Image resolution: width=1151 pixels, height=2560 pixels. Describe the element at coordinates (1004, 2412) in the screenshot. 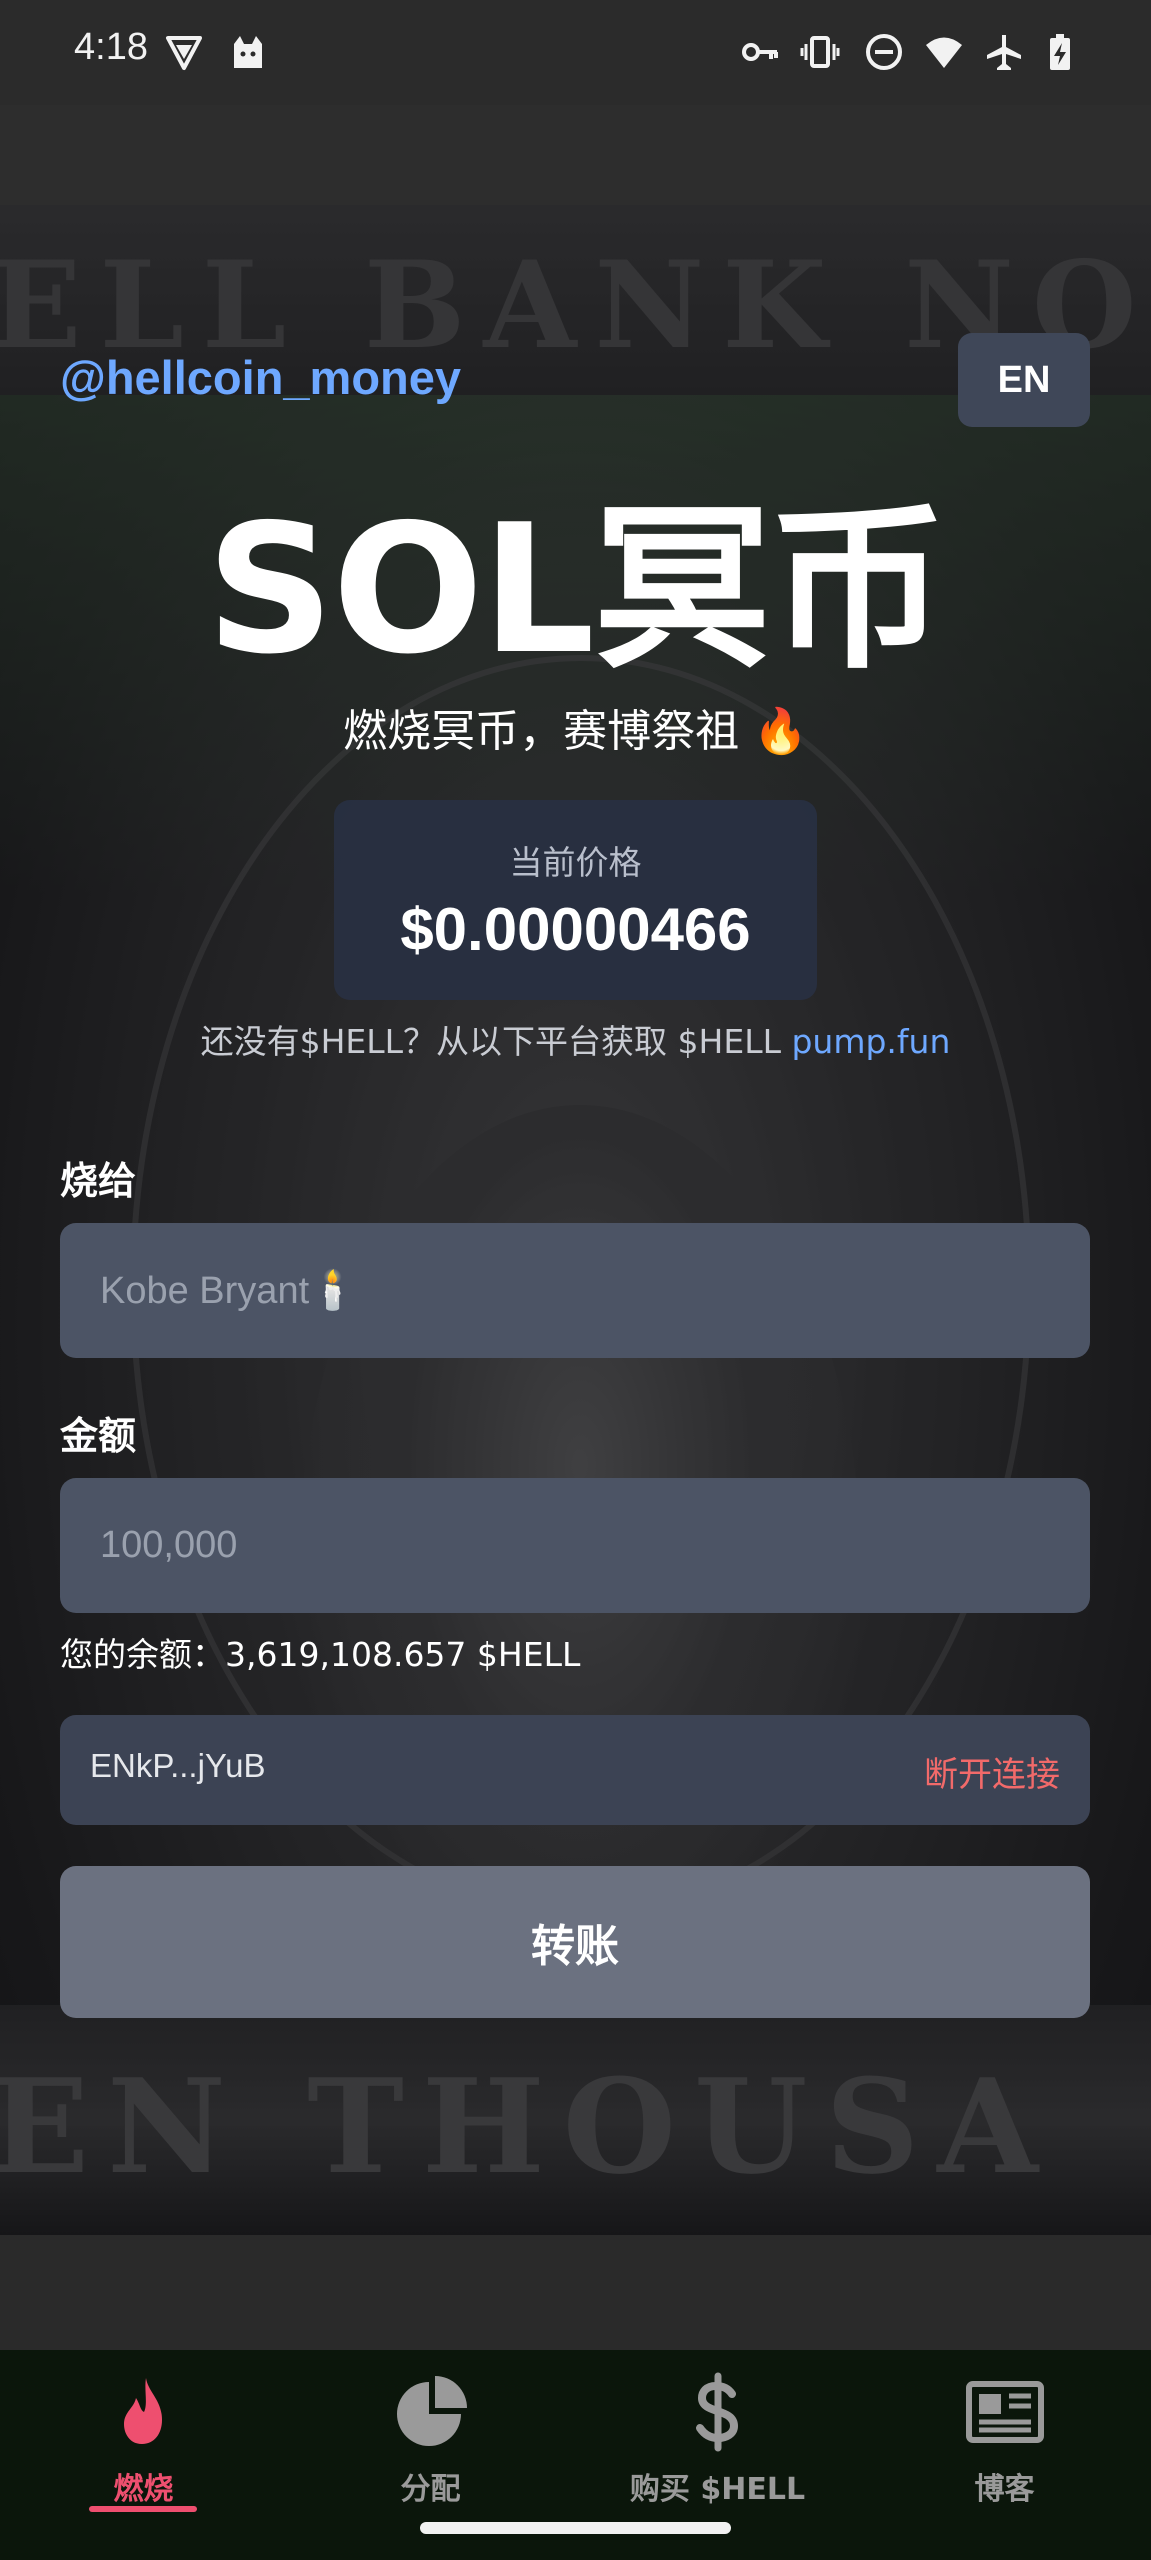

I see `newspaper-icon` at that location.